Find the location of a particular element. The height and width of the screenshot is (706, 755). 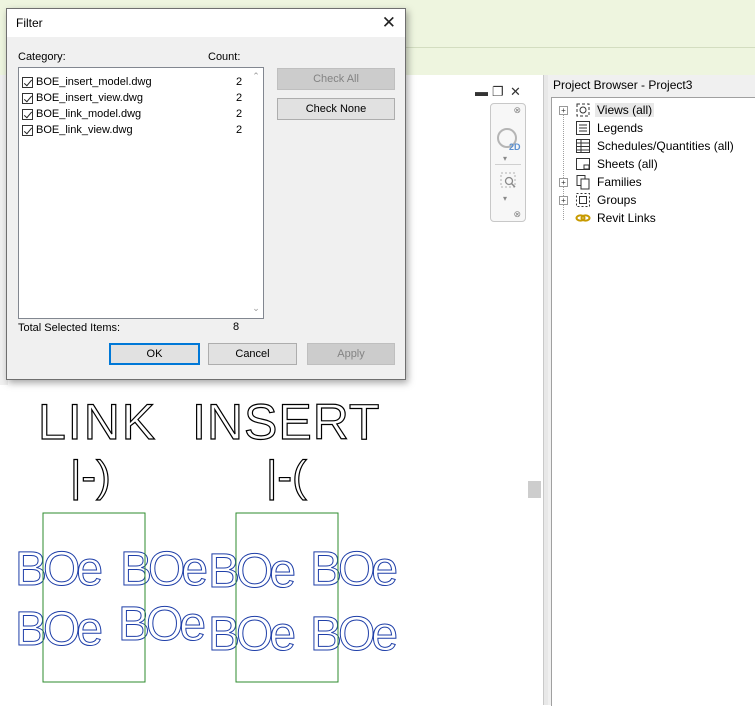

tree-item-schedules-quantities-all: Schedules/Quantities (all) is located at coordinates (652, 146).